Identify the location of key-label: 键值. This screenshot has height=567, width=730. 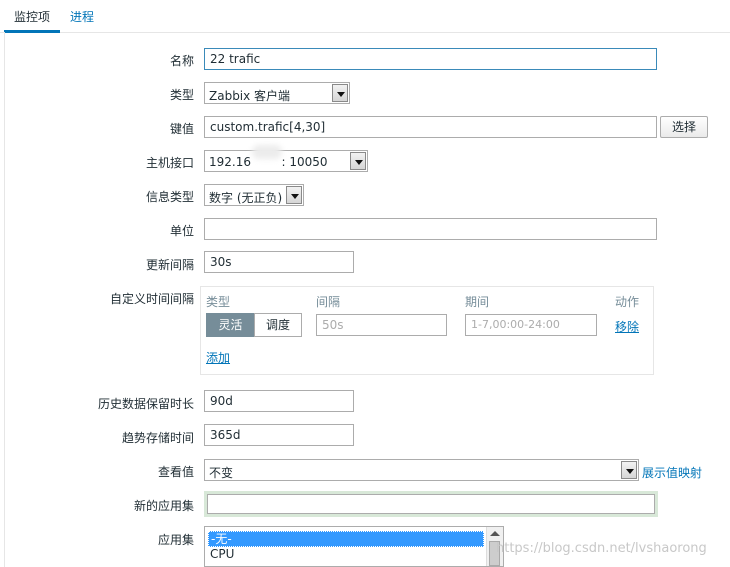
(181, 129).